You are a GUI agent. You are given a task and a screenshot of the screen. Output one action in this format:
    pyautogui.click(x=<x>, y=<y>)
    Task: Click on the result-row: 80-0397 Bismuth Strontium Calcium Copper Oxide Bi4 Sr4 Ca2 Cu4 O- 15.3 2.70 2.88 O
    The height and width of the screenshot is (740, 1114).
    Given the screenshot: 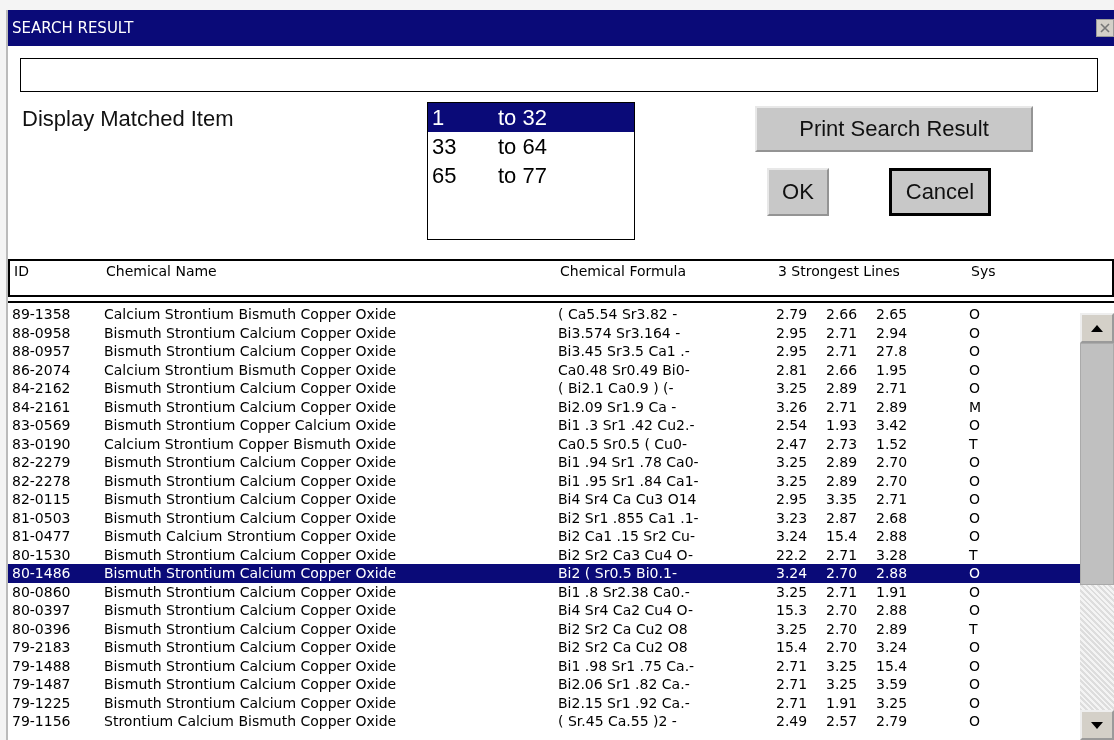 What is the action you would take?
    pyautogui.click(x=544, y=610)
    